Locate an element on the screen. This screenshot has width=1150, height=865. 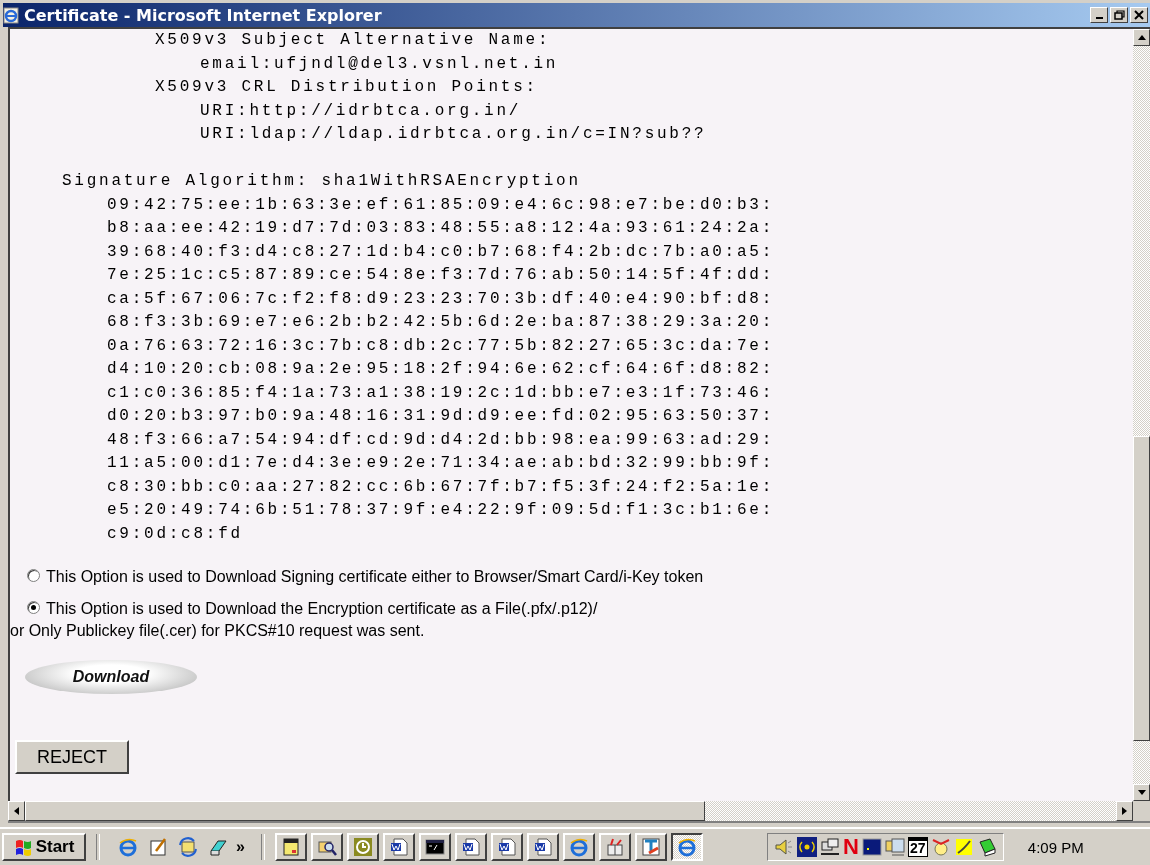
note-pencil-icon is located at coordinates (963, 847).